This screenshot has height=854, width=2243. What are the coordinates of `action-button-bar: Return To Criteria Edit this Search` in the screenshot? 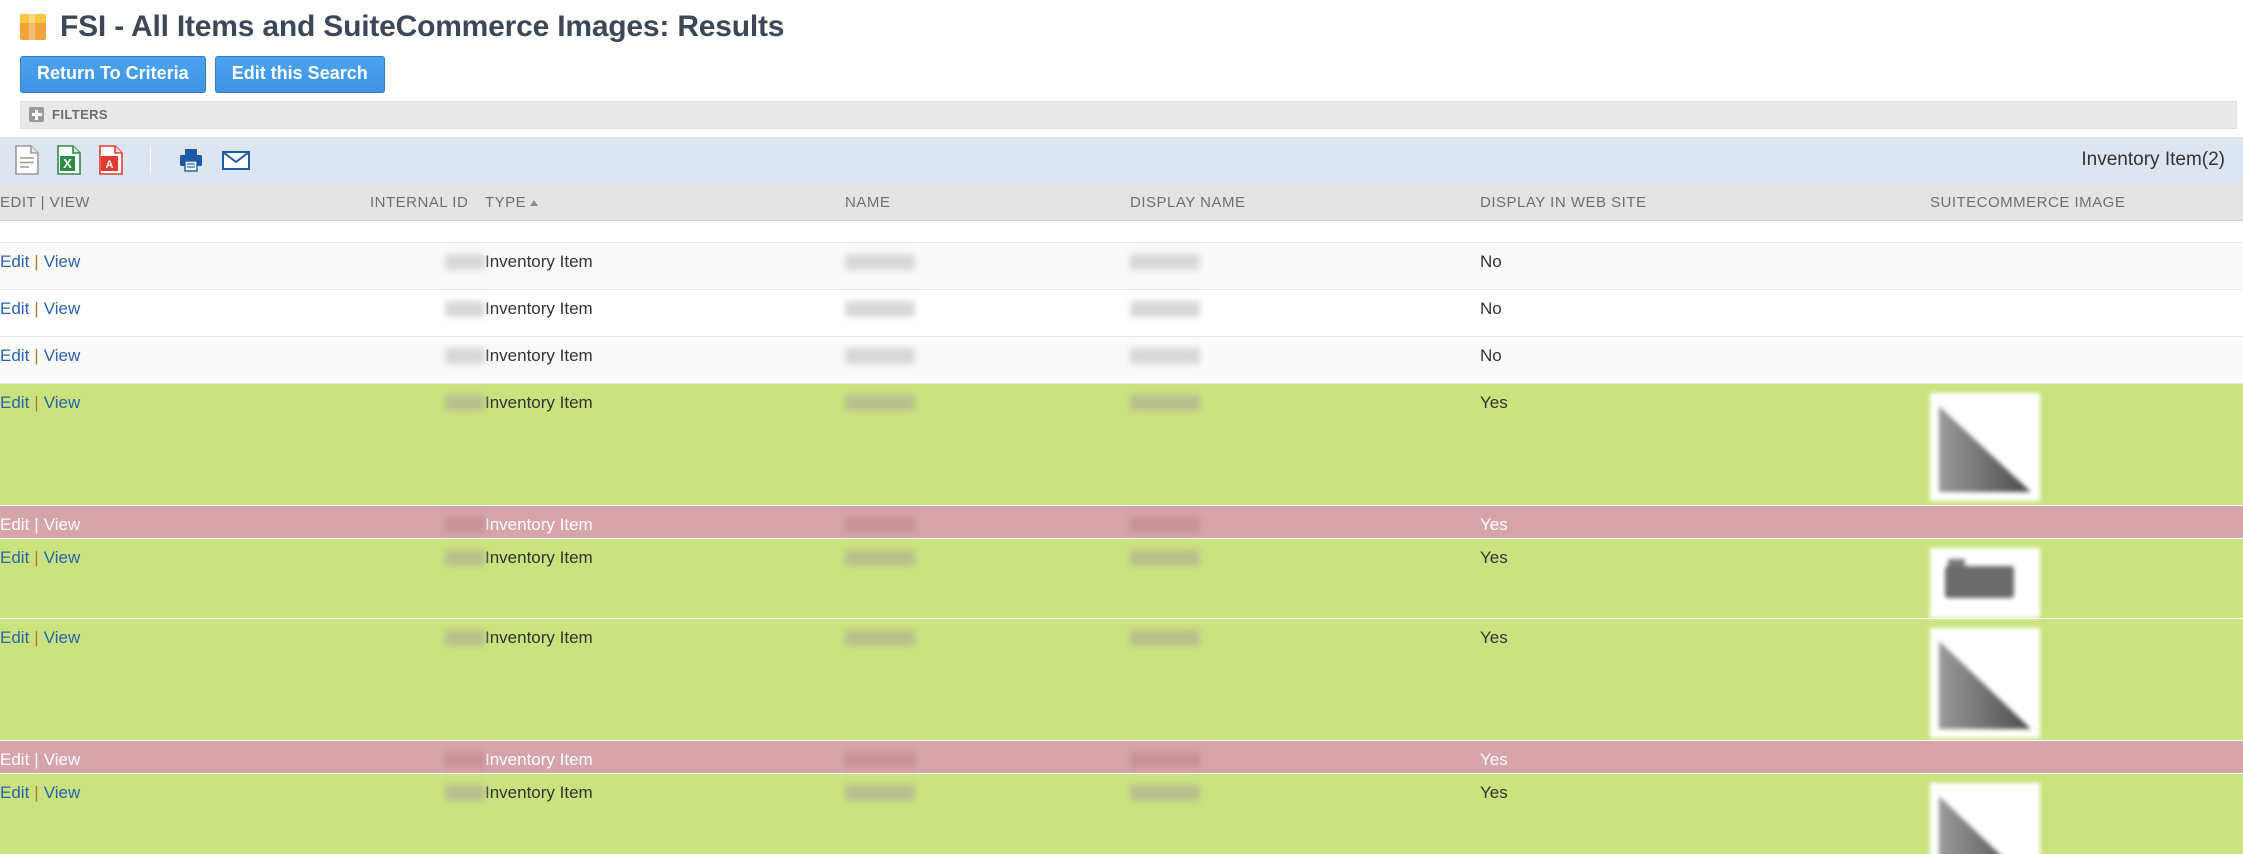 It's located at (1121, 75).